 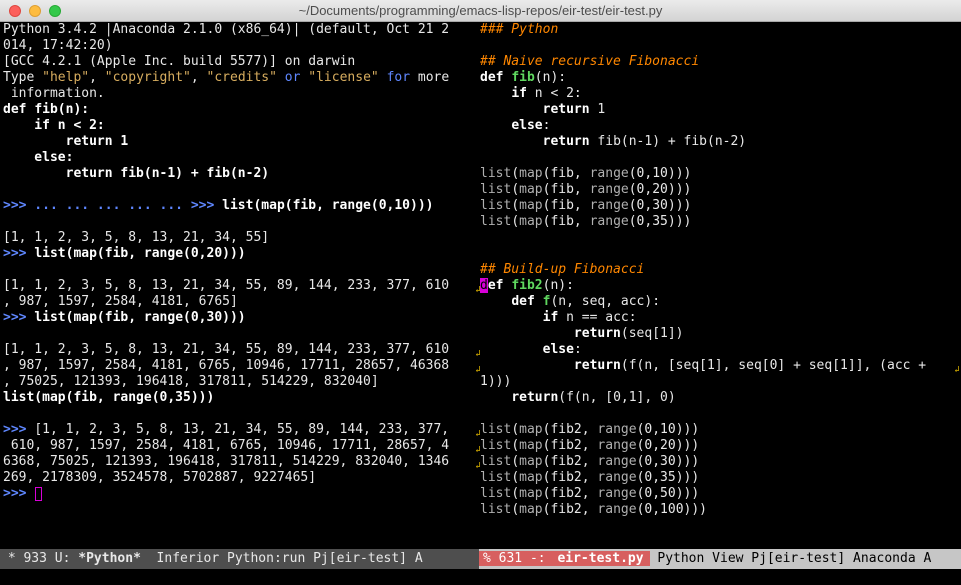 I want to click on code-line: list(map(fib2, range(0,50))), so click(x=716, y=494).